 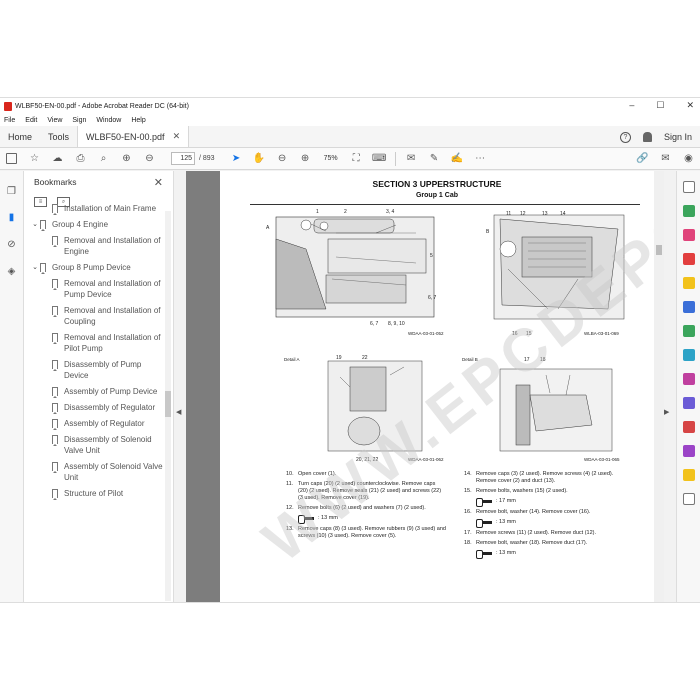 I want to click on more-tools-icon: ⋯, so click(x=480, y=158).